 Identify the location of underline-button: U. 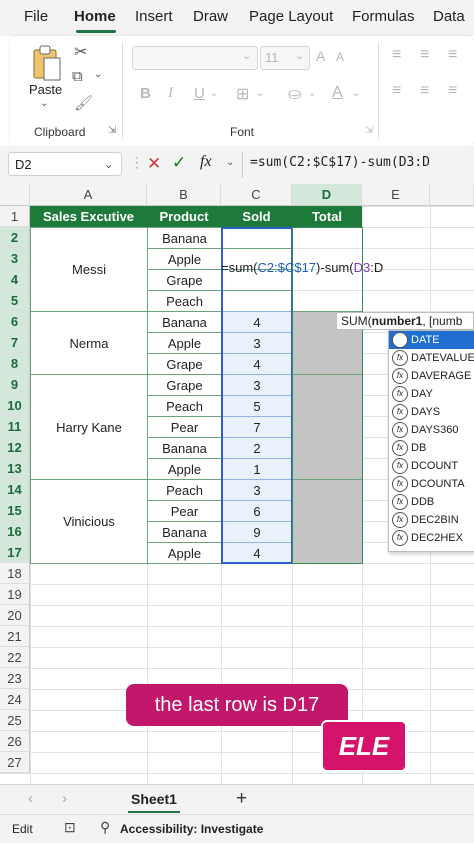
(199, 93).